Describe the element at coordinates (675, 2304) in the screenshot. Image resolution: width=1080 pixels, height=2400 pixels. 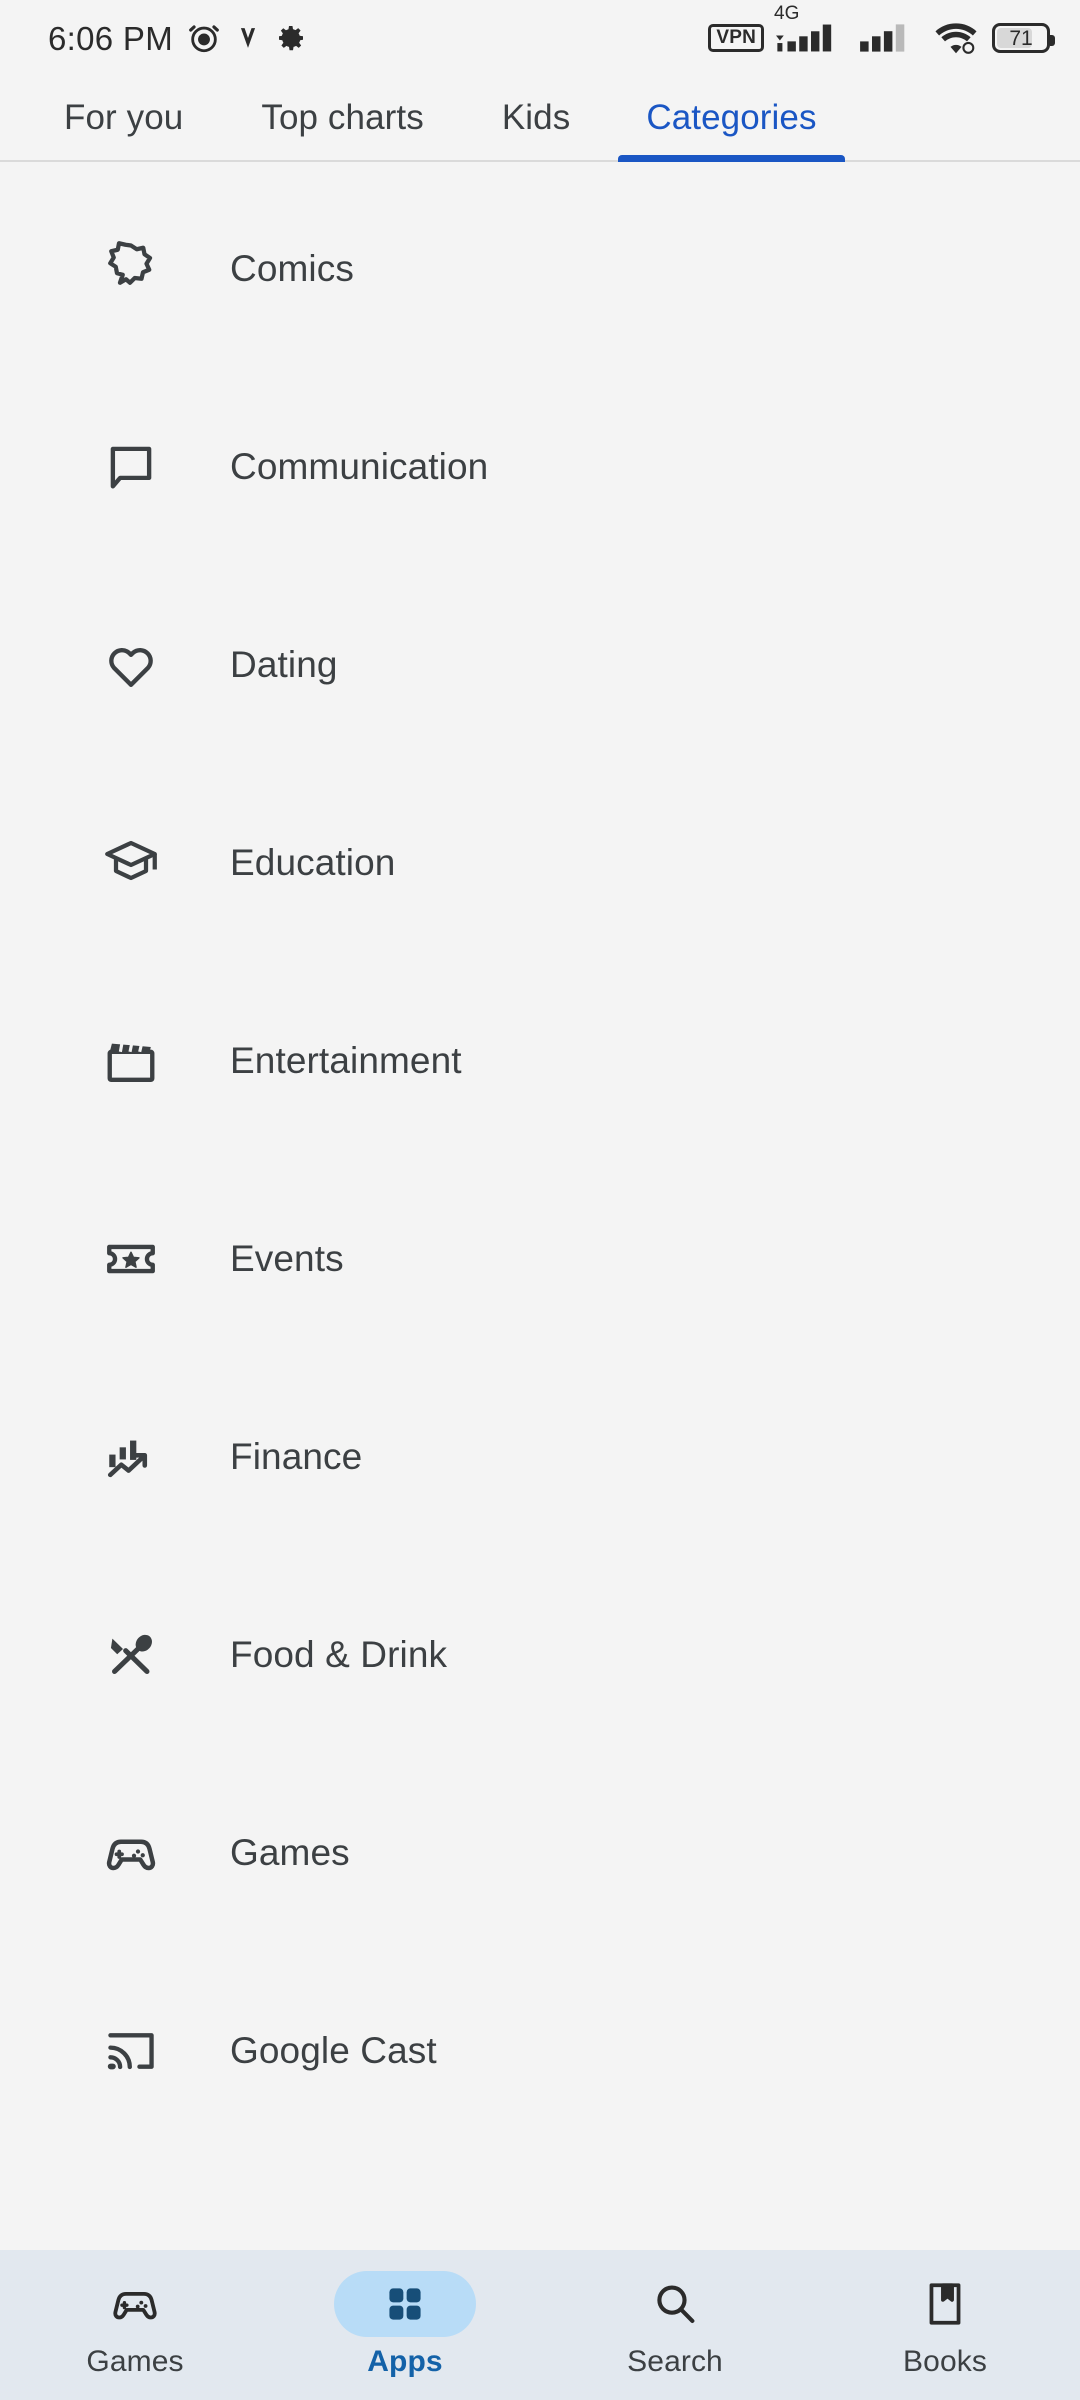
I see `nav-pill-search` at that location.